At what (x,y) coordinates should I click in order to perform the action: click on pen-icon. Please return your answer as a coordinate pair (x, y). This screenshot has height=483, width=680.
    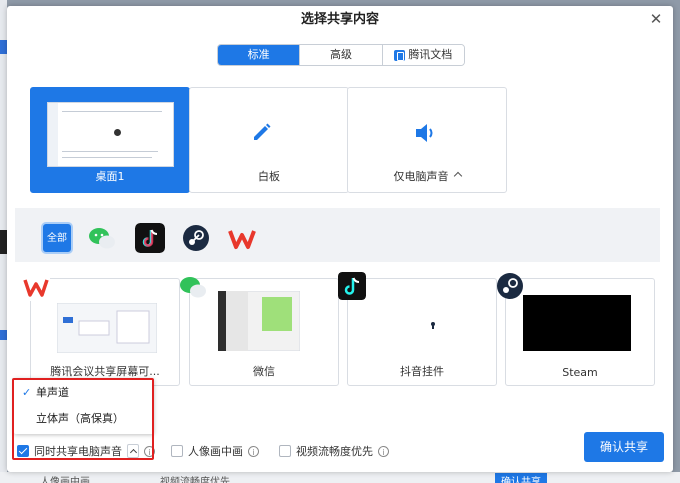
    Looking at the image, I should click on (262, 131).